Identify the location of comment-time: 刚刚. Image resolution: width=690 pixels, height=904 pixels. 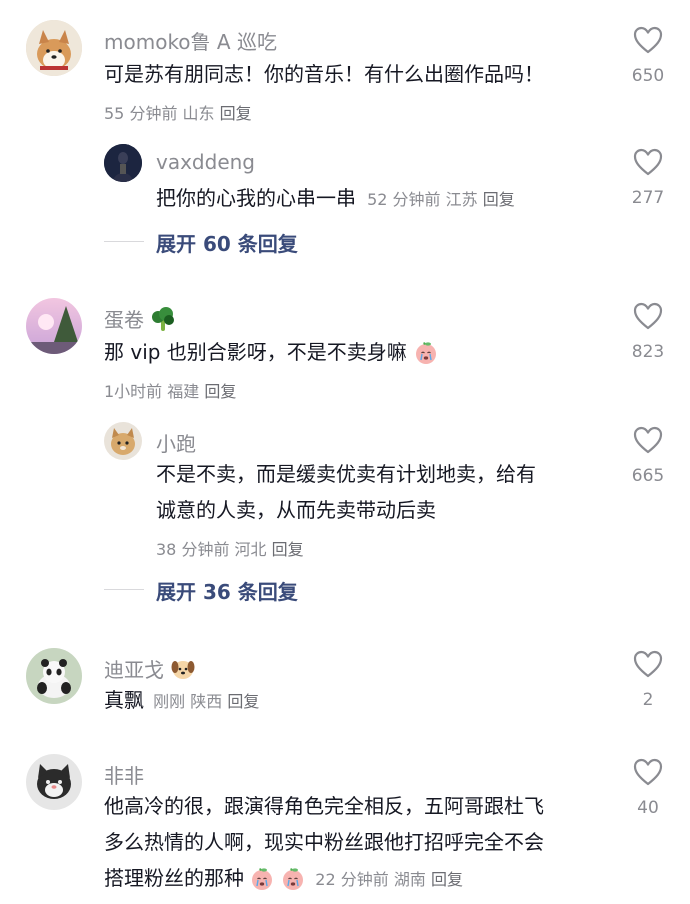
(169, 701).